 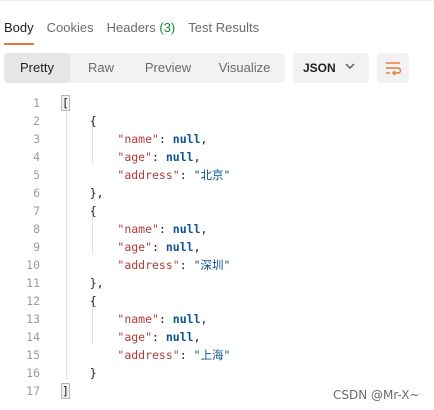 What do you see at coordinates (79, 373) in the screenshot?
I see `code-text: }` at bounding box center [79, 373].